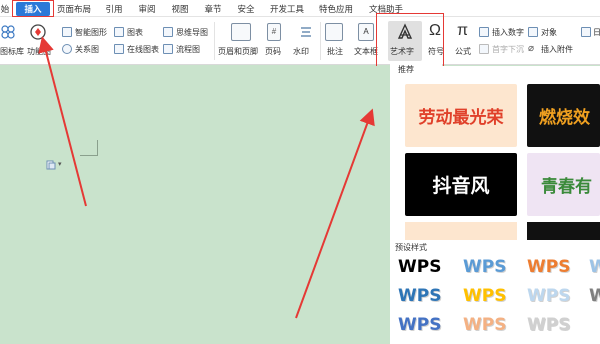 Image resolution: width=600 pixels, height=344 pixels. What do you see at coordinates (62, 121) in the screenshot?
I see `arrow-to-insert-tab` at bounding box center [62, 121].